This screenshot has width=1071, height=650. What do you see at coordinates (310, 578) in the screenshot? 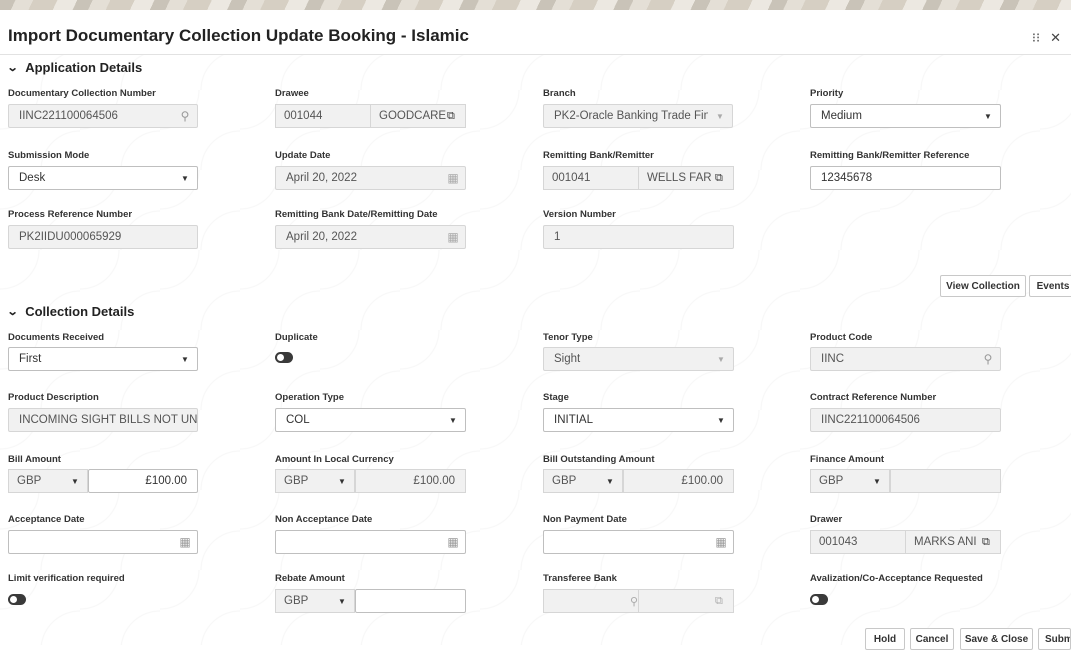
I see `rebate-amount-label: Rebate Amount` at bounding box center [310, 578].